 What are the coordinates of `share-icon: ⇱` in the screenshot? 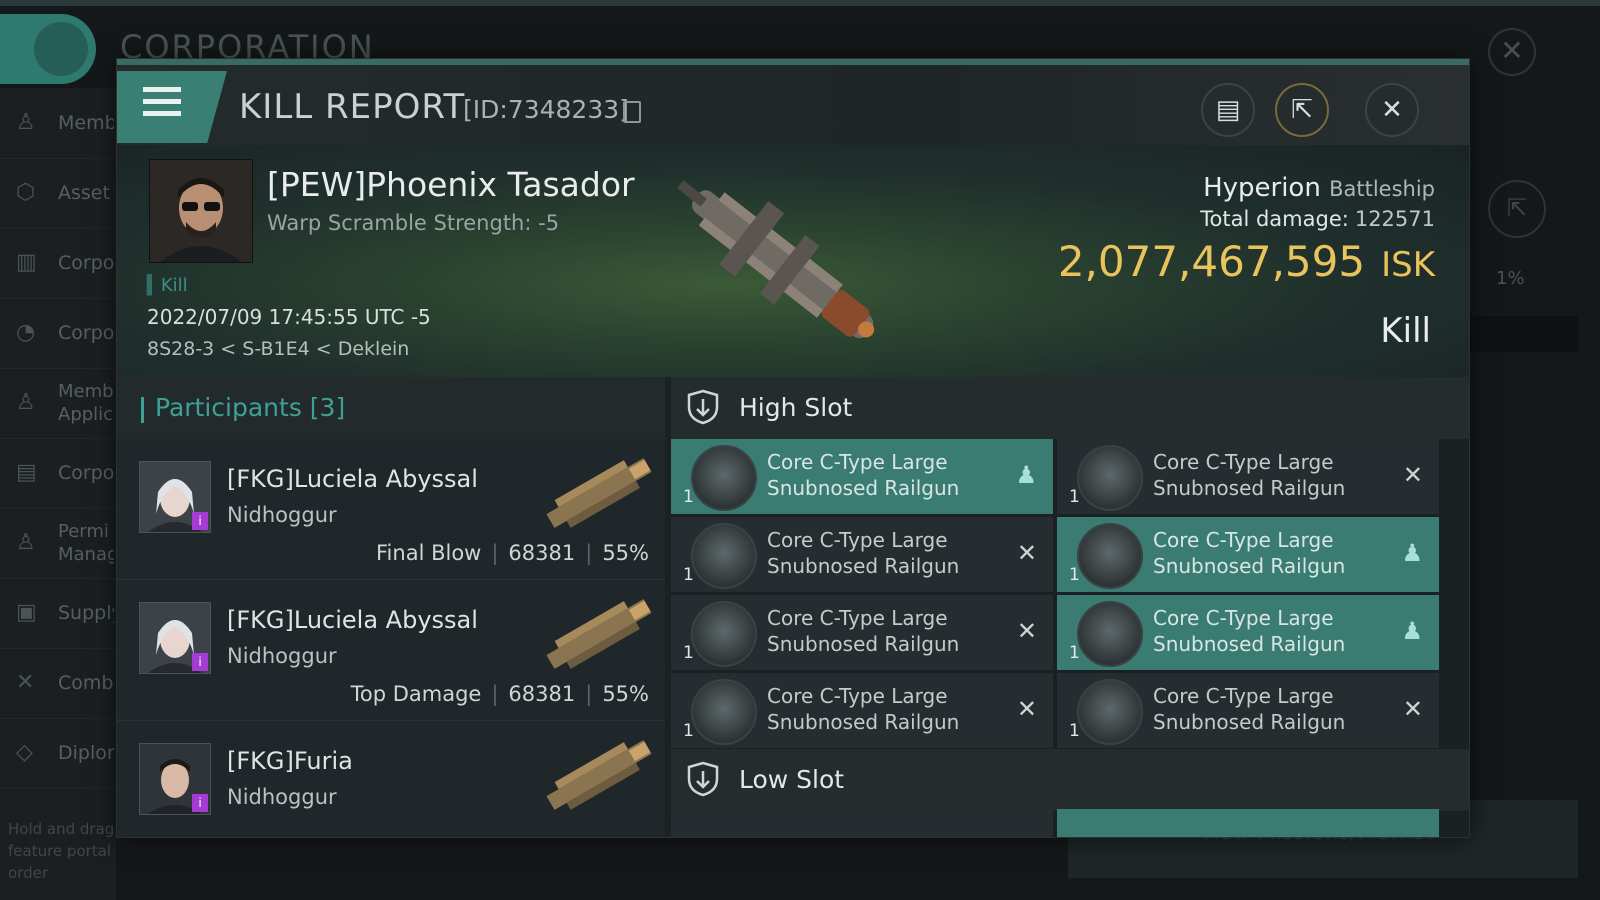 It's located at (1302, 110).